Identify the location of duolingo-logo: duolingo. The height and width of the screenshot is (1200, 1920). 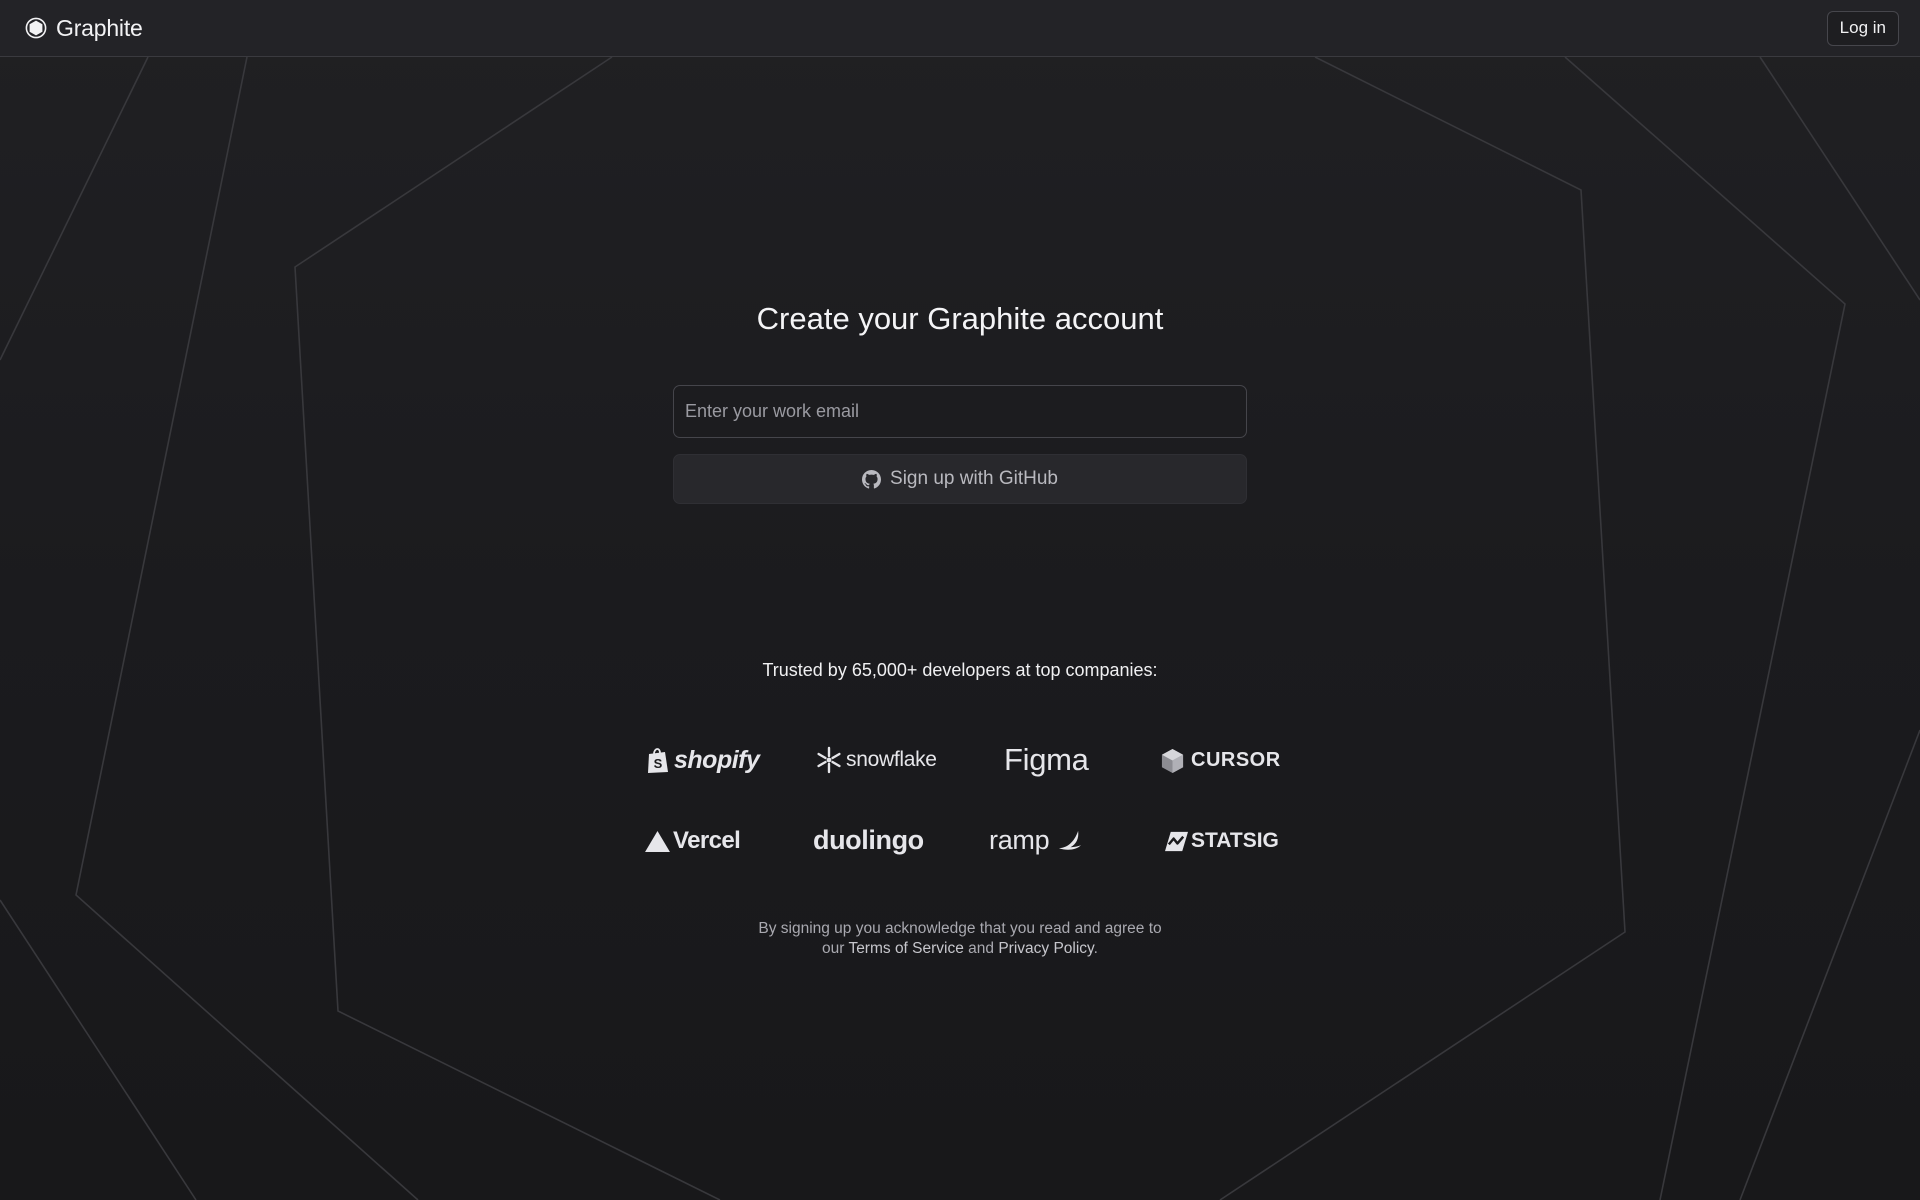
(868, 840).